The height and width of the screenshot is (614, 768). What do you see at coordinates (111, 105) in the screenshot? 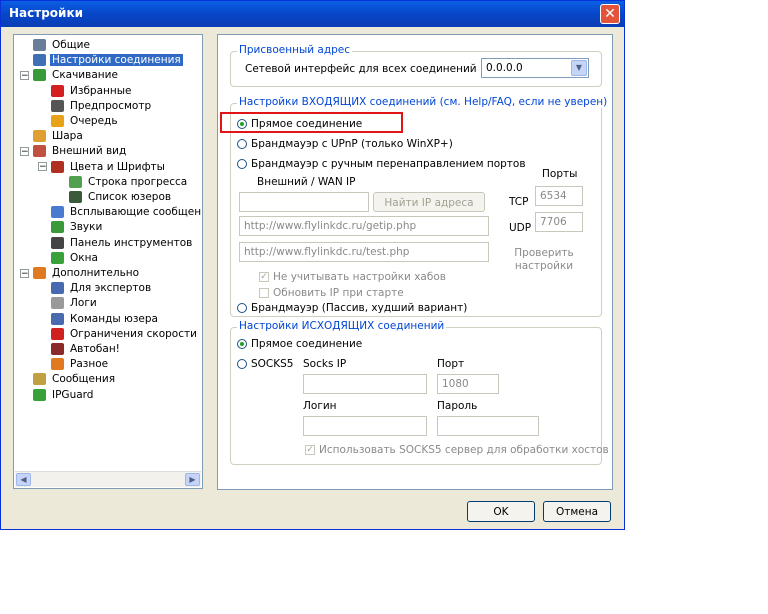
I see `tree-item-label: Предпросмотр` at bounding box center [111, 105].